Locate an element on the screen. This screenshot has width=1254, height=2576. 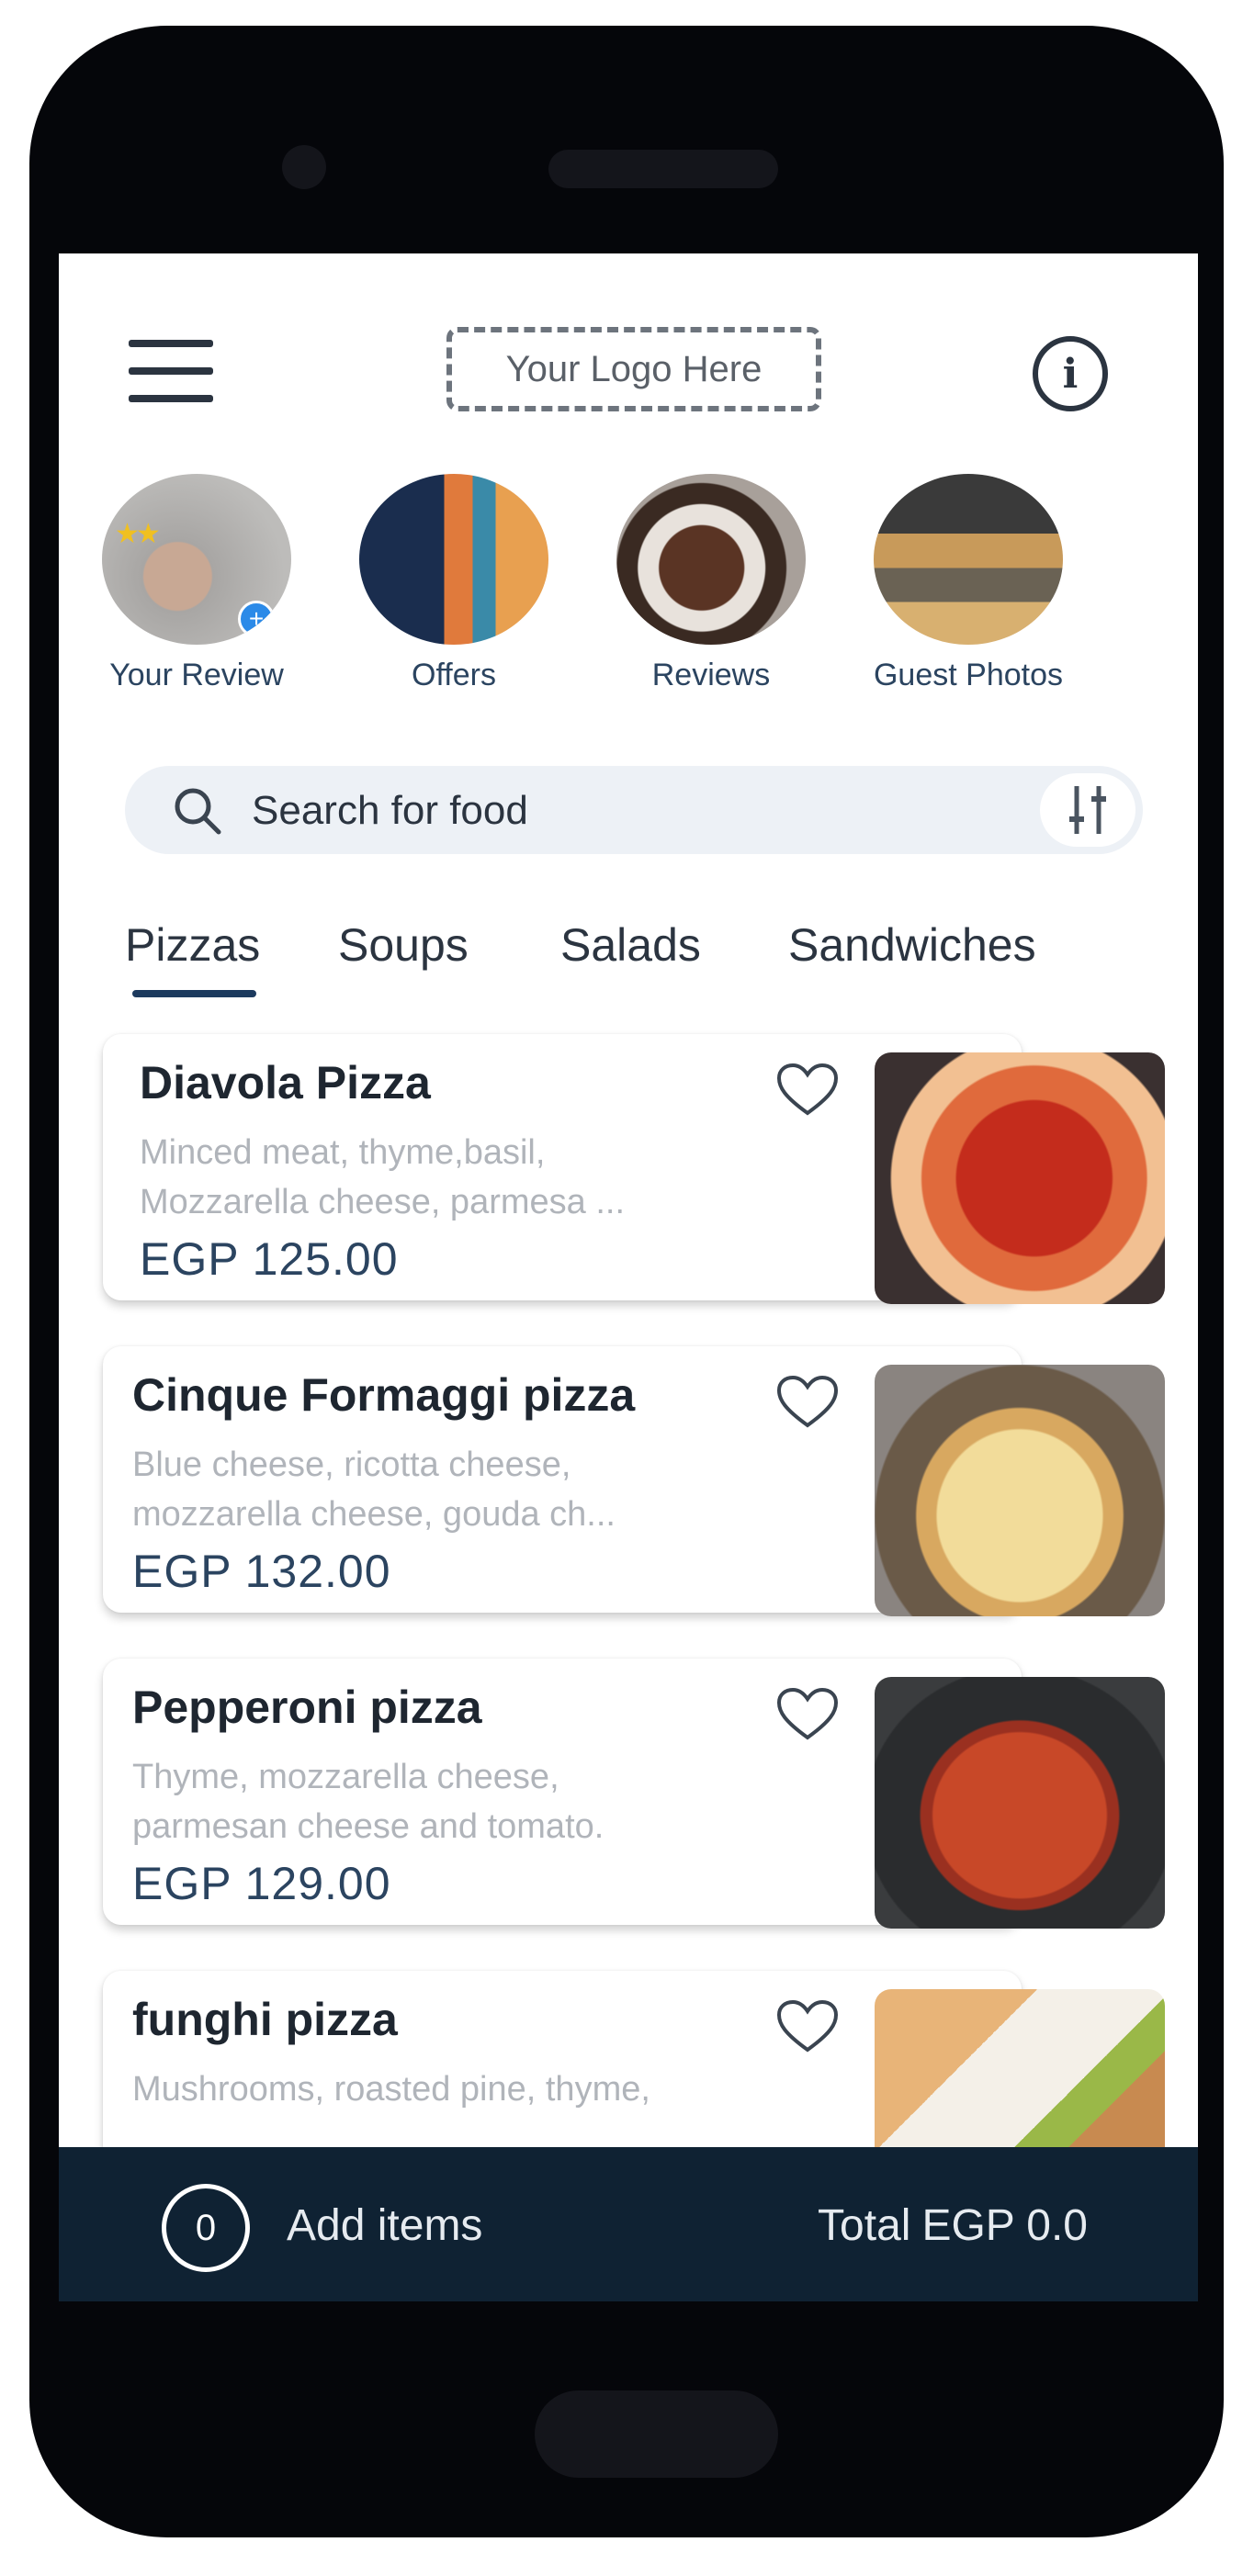
total-label: Total is located at coordinates (864, 2225).